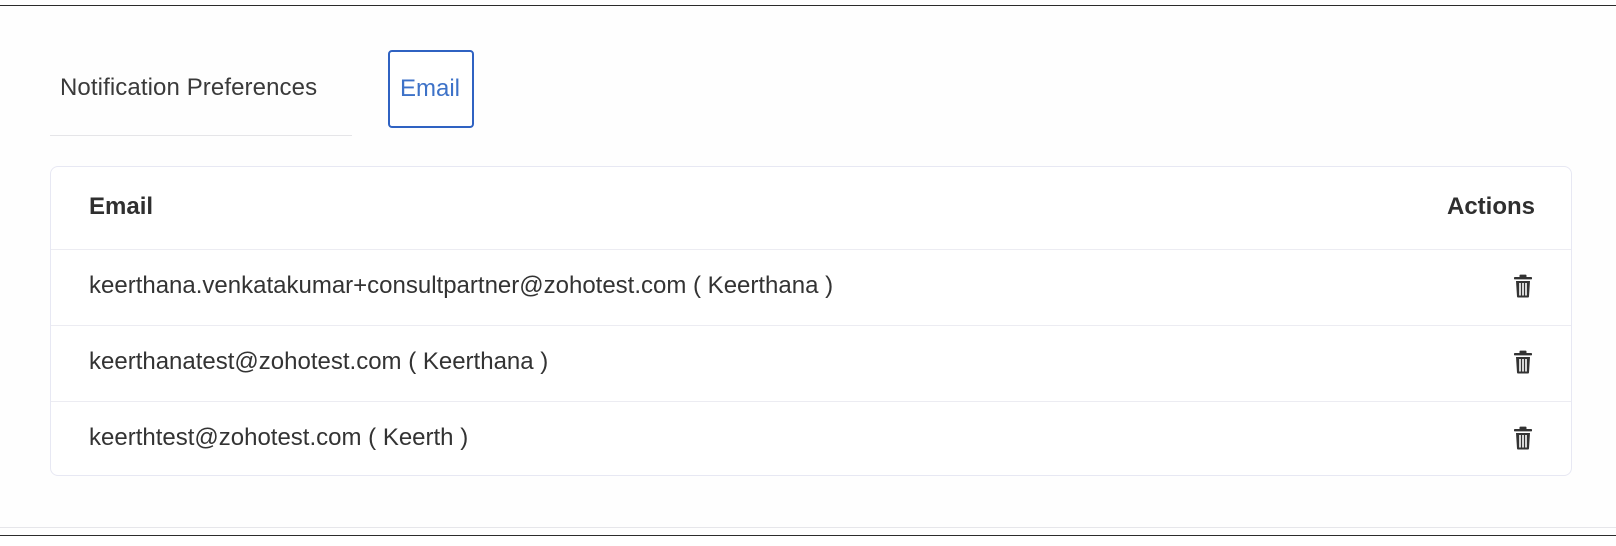 The width and height of the screenshot is (1616, 546). I want to click on email-cell: keerthtest@zohotest.com ( Keerth ), so click(279, 437).